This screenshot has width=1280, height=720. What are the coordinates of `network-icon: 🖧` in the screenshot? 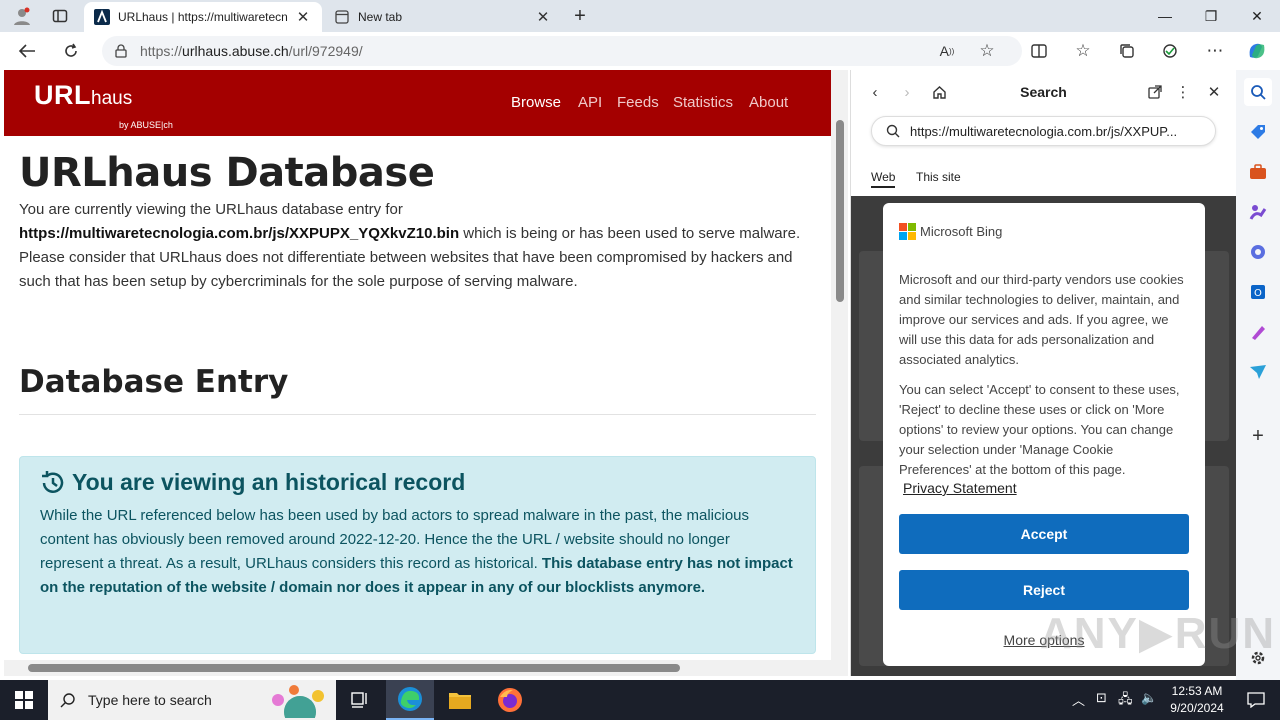 It's located at (1125, 701).